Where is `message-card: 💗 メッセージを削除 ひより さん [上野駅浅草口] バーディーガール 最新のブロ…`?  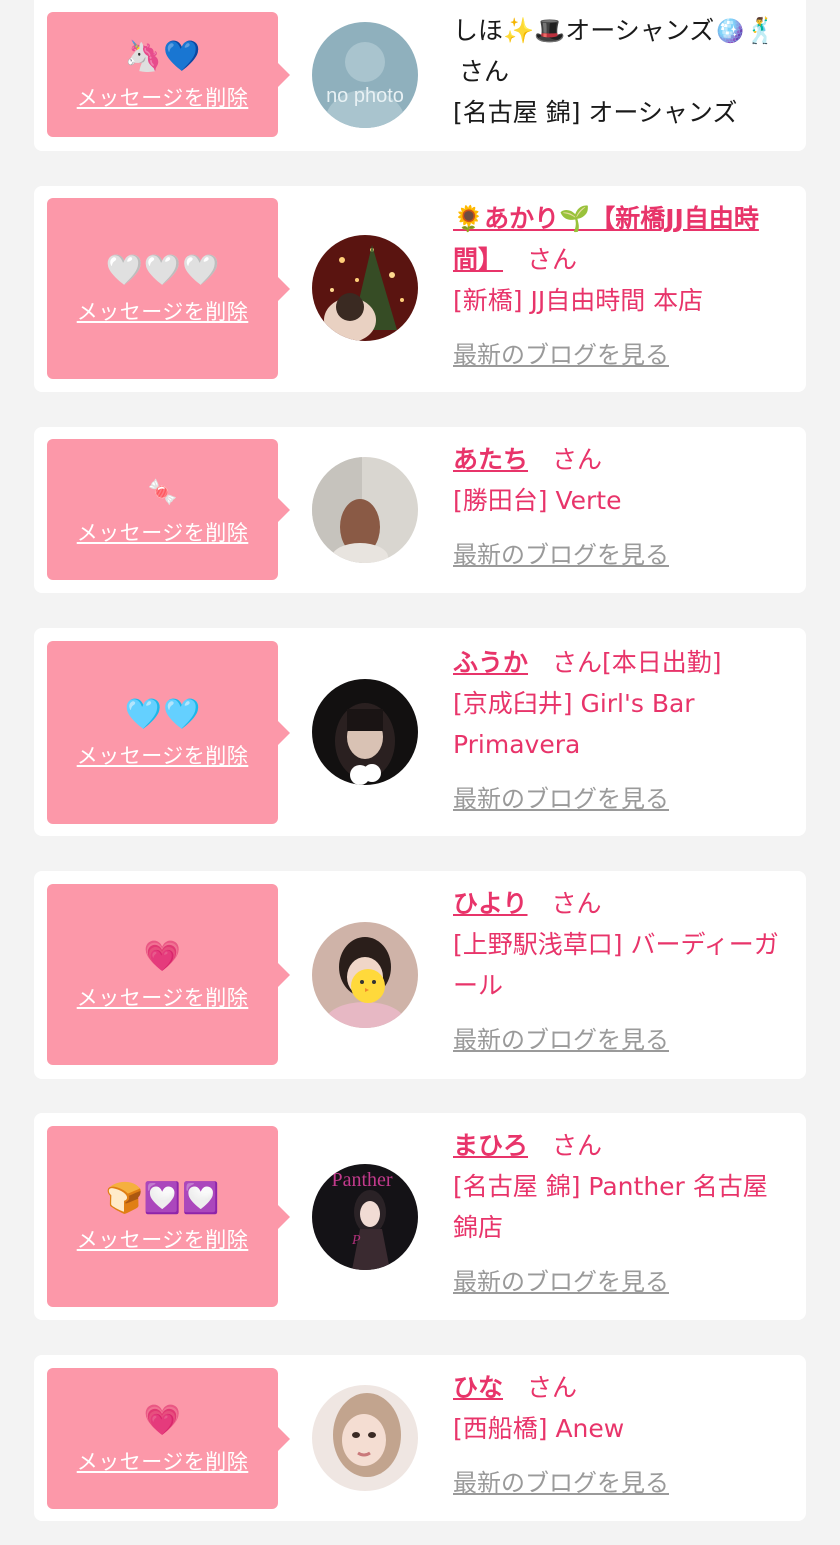 message-card: 💗 メッセージを削除 ひより さん [上野駅浅草口] バーディーガール 最新のブロ… is located at coordinates (420, 975).